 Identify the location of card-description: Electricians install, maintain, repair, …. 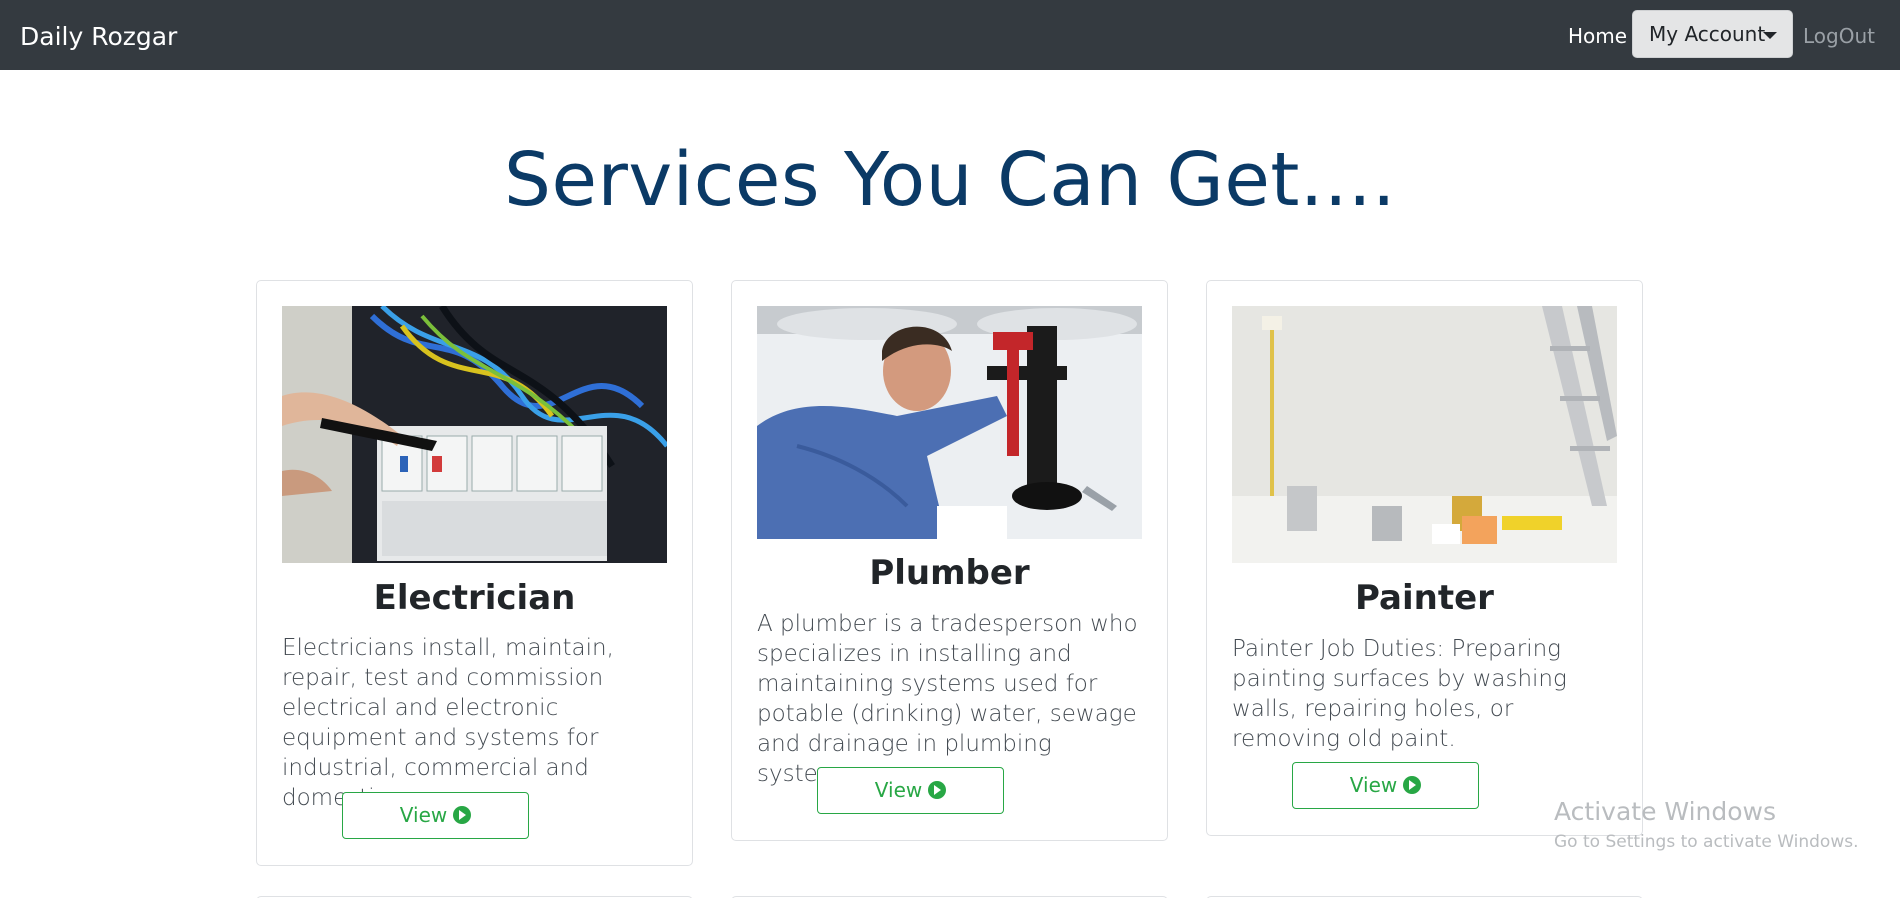
(448, 723).